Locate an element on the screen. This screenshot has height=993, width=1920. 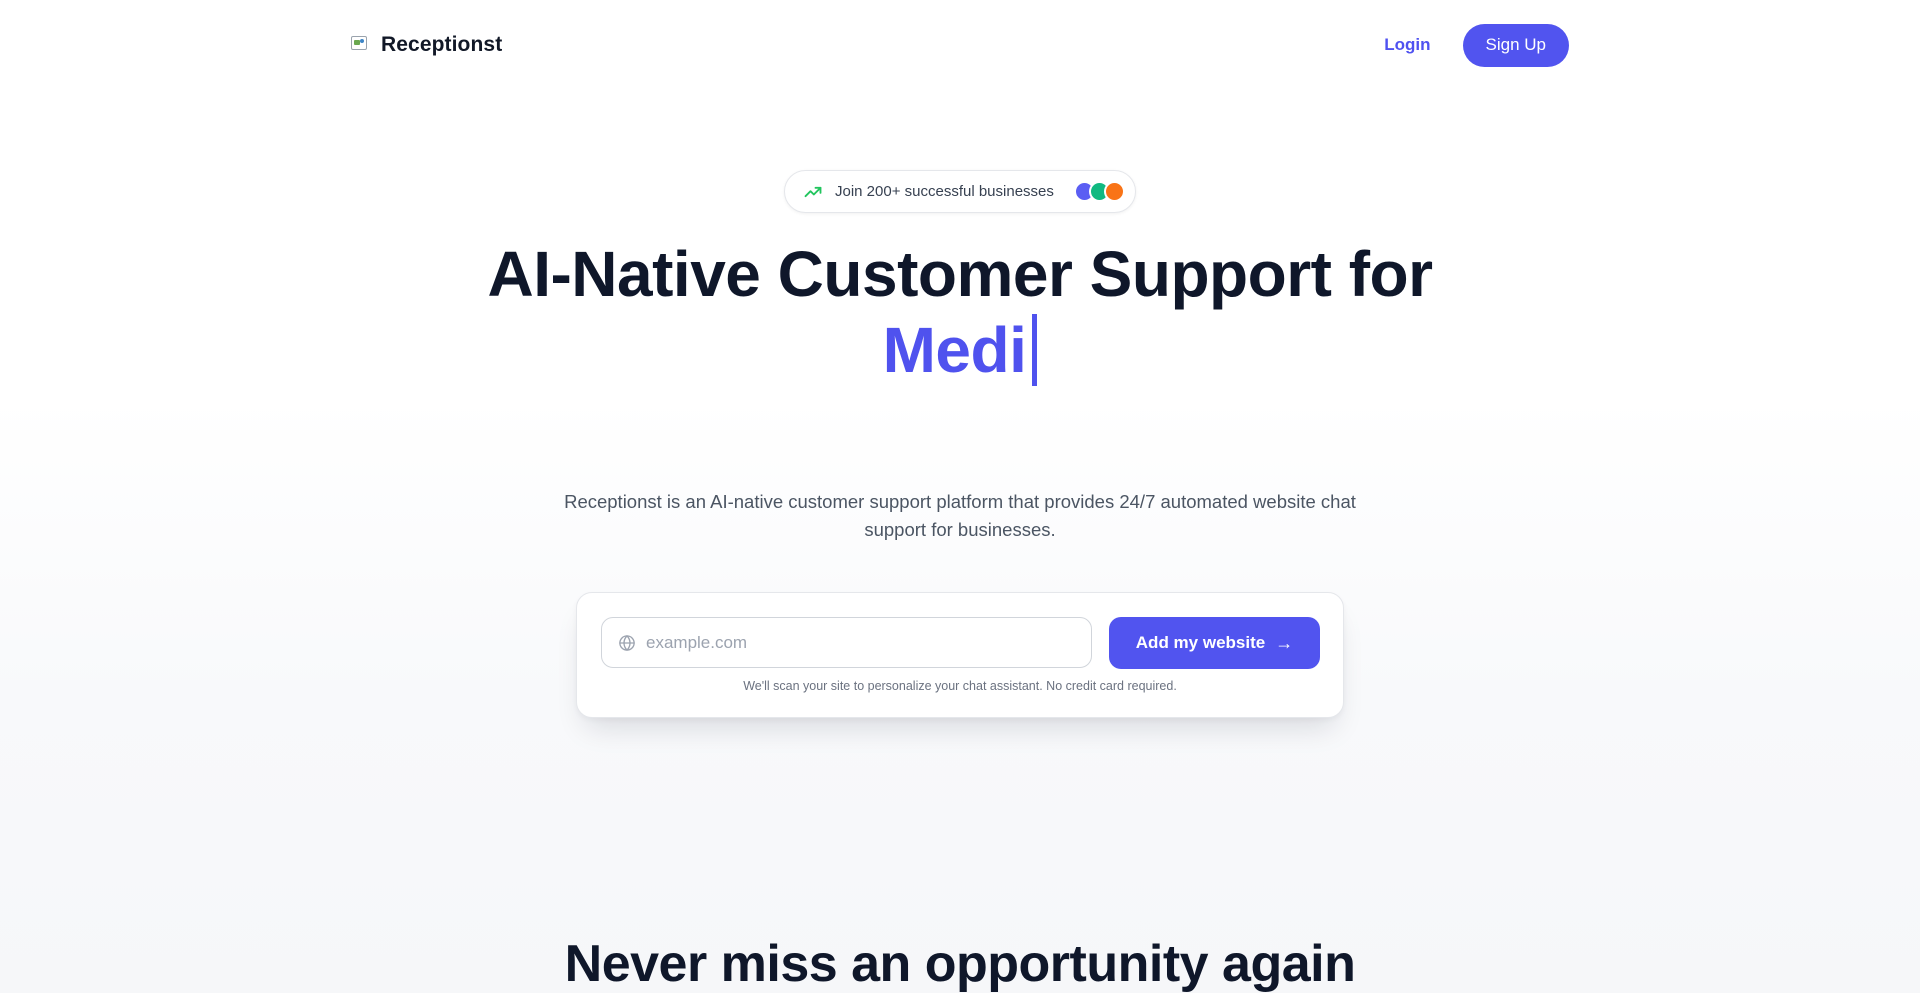
avatar is located at coordinates (1114, 191).